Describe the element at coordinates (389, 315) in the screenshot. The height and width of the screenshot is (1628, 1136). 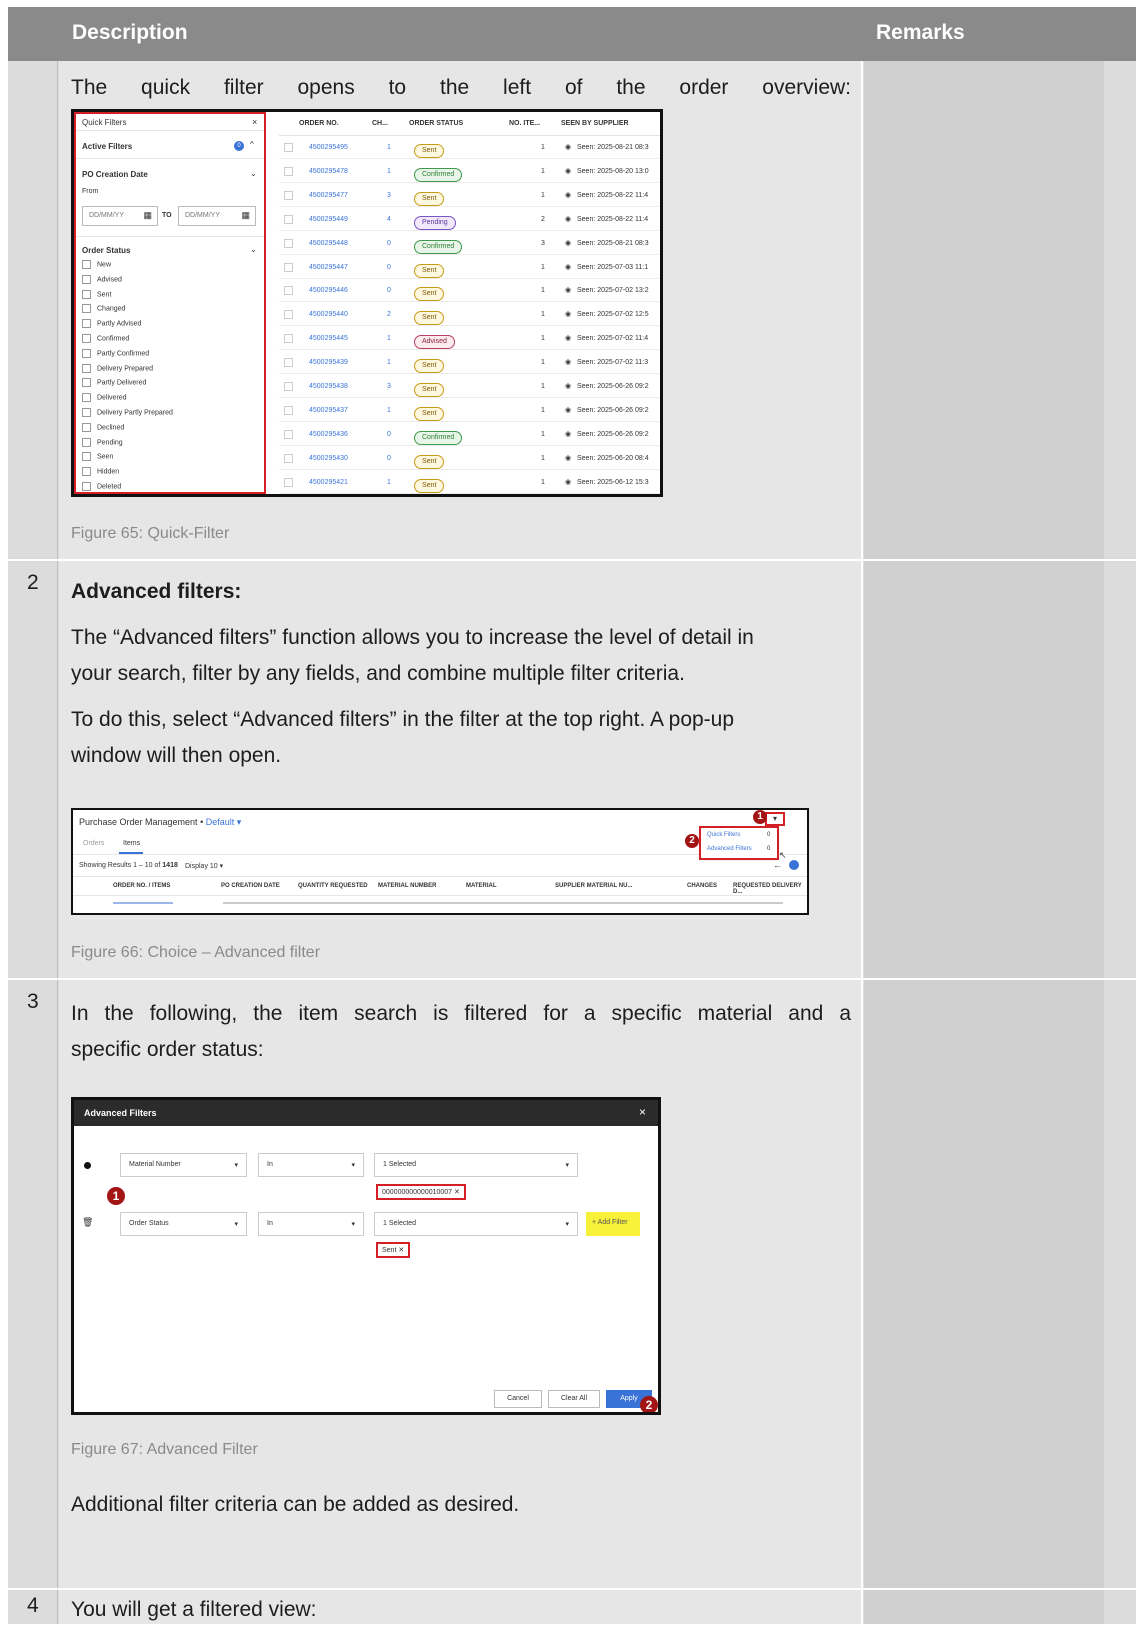
I see `changes-count: 2` at that location.